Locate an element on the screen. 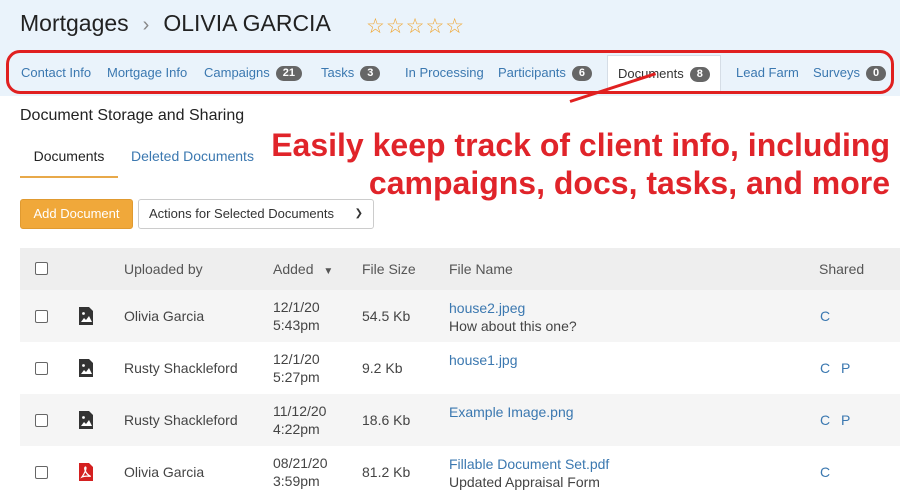  header-file-size: File Size is located at coordinates (389, 269).